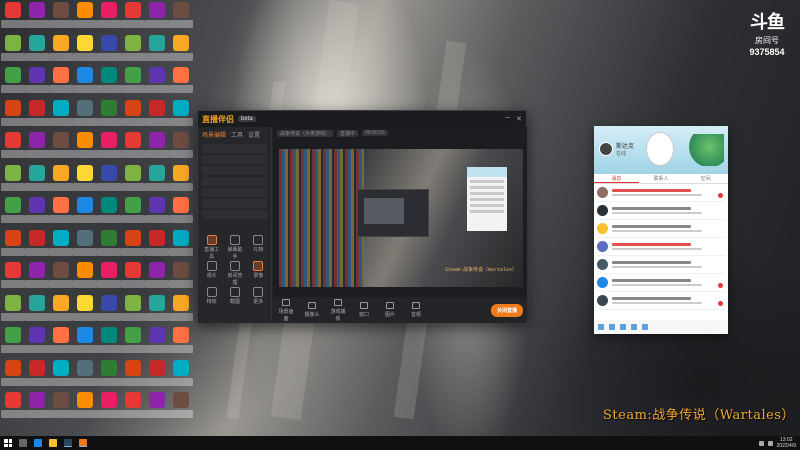 The width and height of the screenshot is (800, 450). What do you see at coordinates (214, 134) in the screenshot?
I see `tab-scene: 场景编辑` at bounding box center [214, 134].